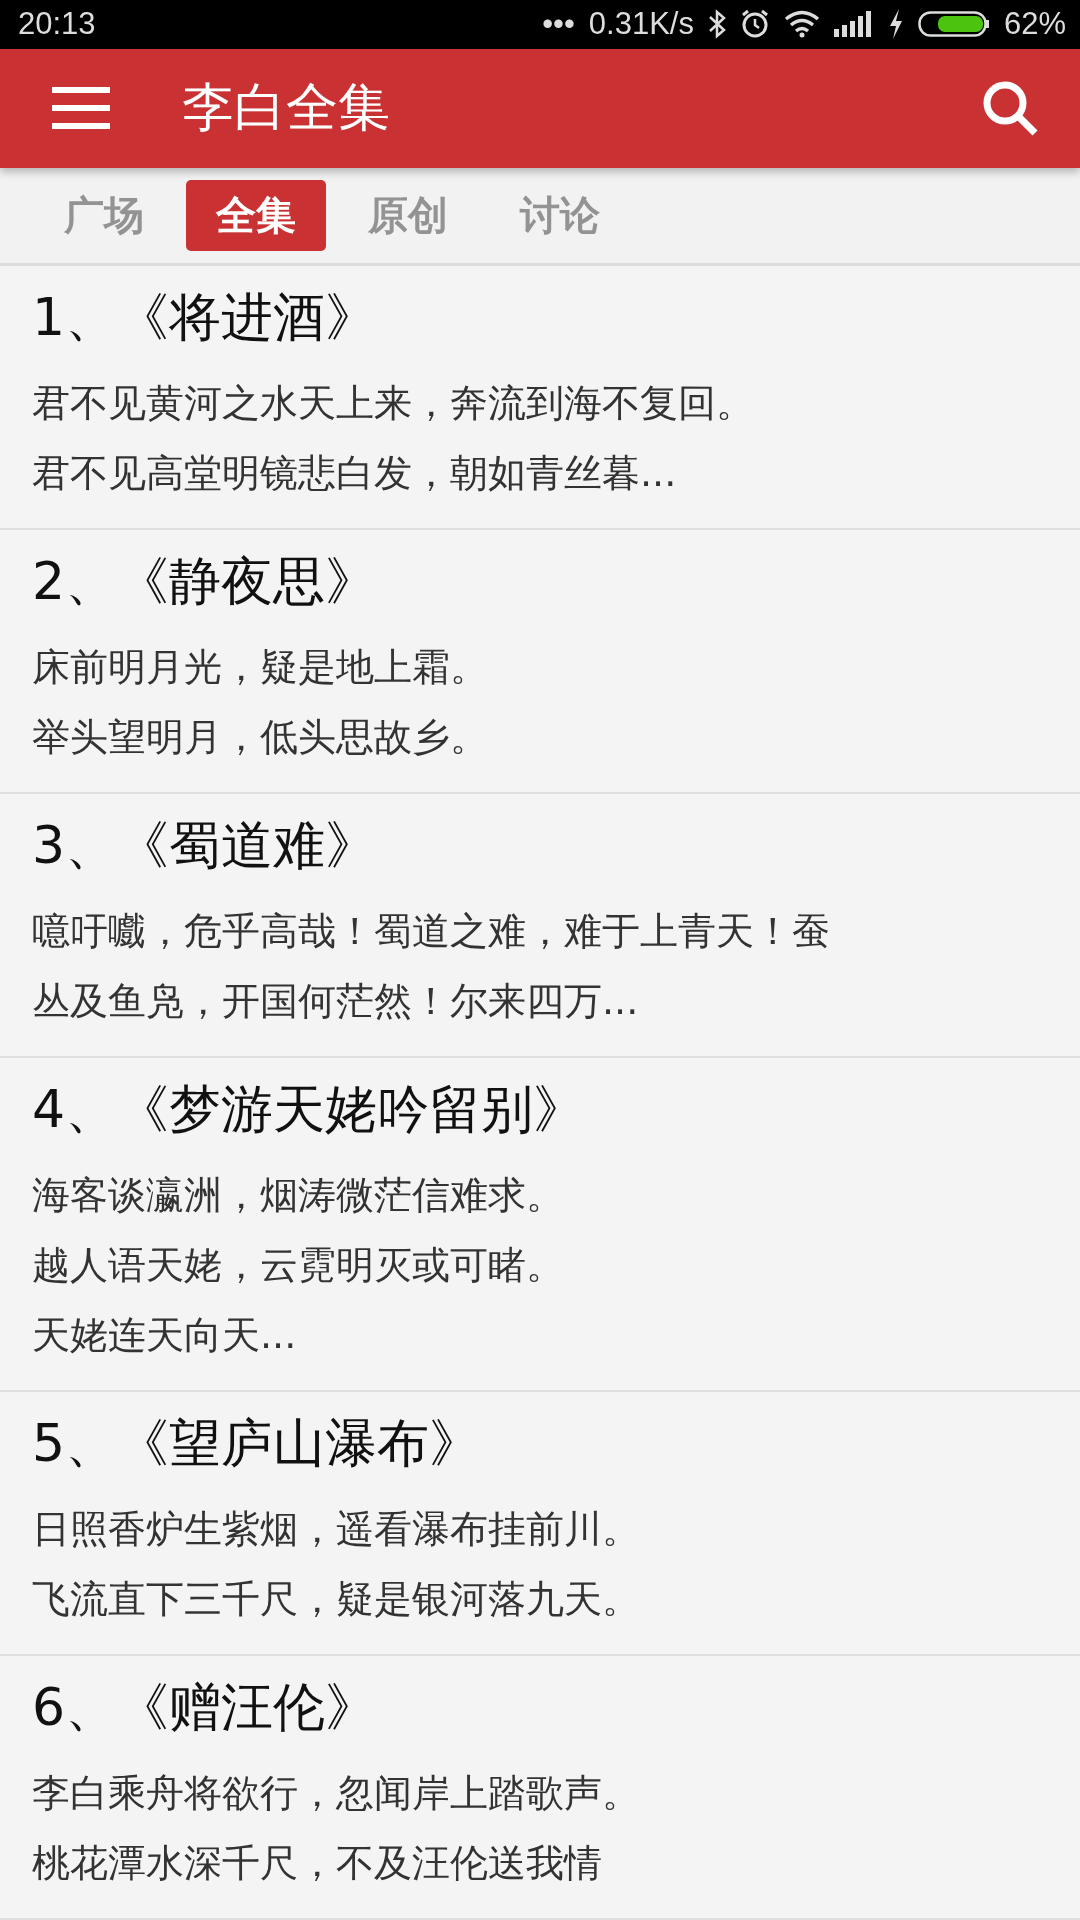 The image size is (1080, 1920). Describe the element at coordinates (895, 24) in the screenshot. I see `charging-icon` at that location.